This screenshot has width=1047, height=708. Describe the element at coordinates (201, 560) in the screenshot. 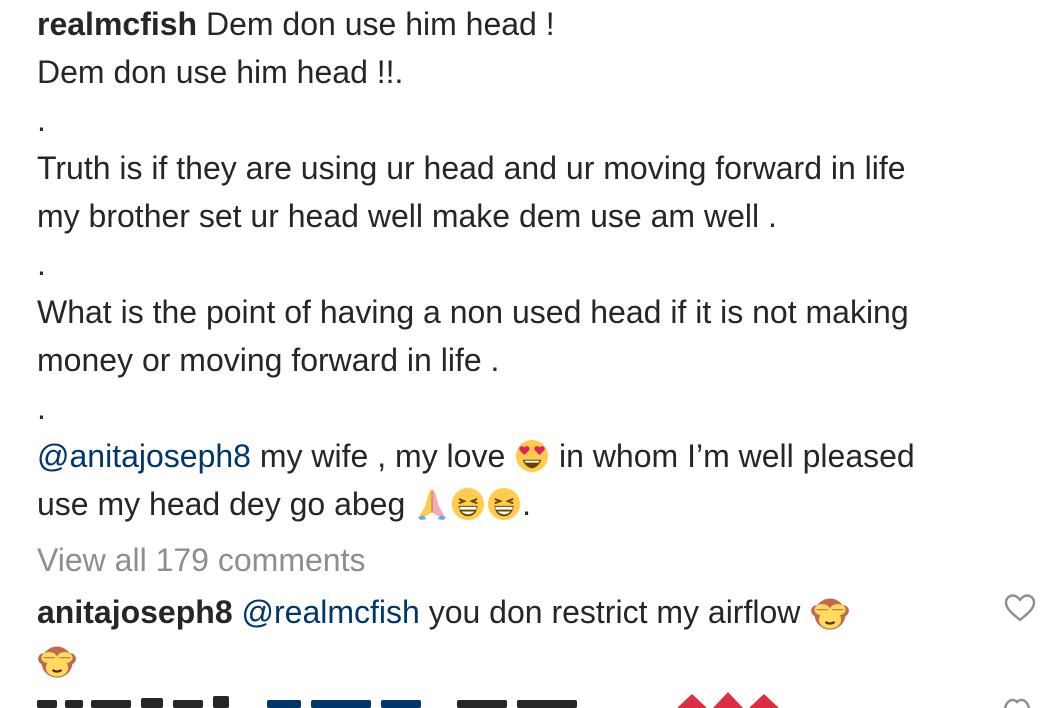

I see `view-all-comments-link: View all 179 comments` at that location.